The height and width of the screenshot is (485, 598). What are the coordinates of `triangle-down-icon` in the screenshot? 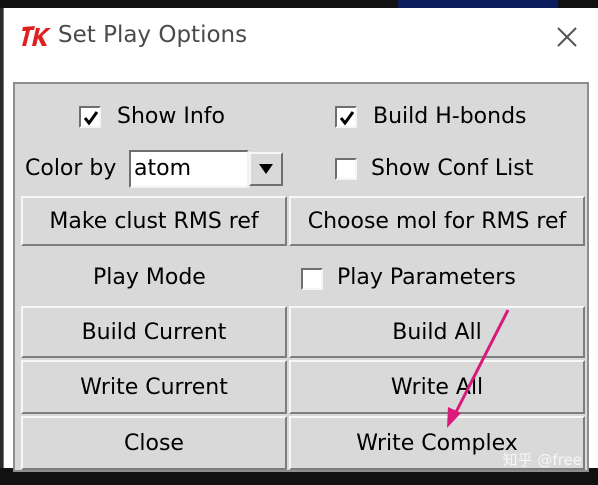 It's located at (266, 169).